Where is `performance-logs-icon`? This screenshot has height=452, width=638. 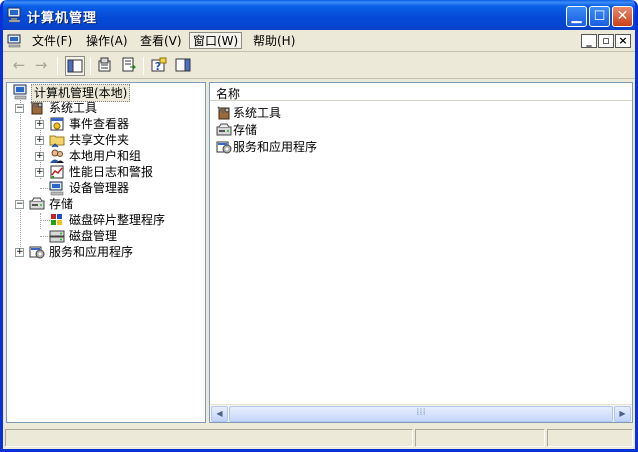 performance-logs-icon is located at coordinates (57, 172).